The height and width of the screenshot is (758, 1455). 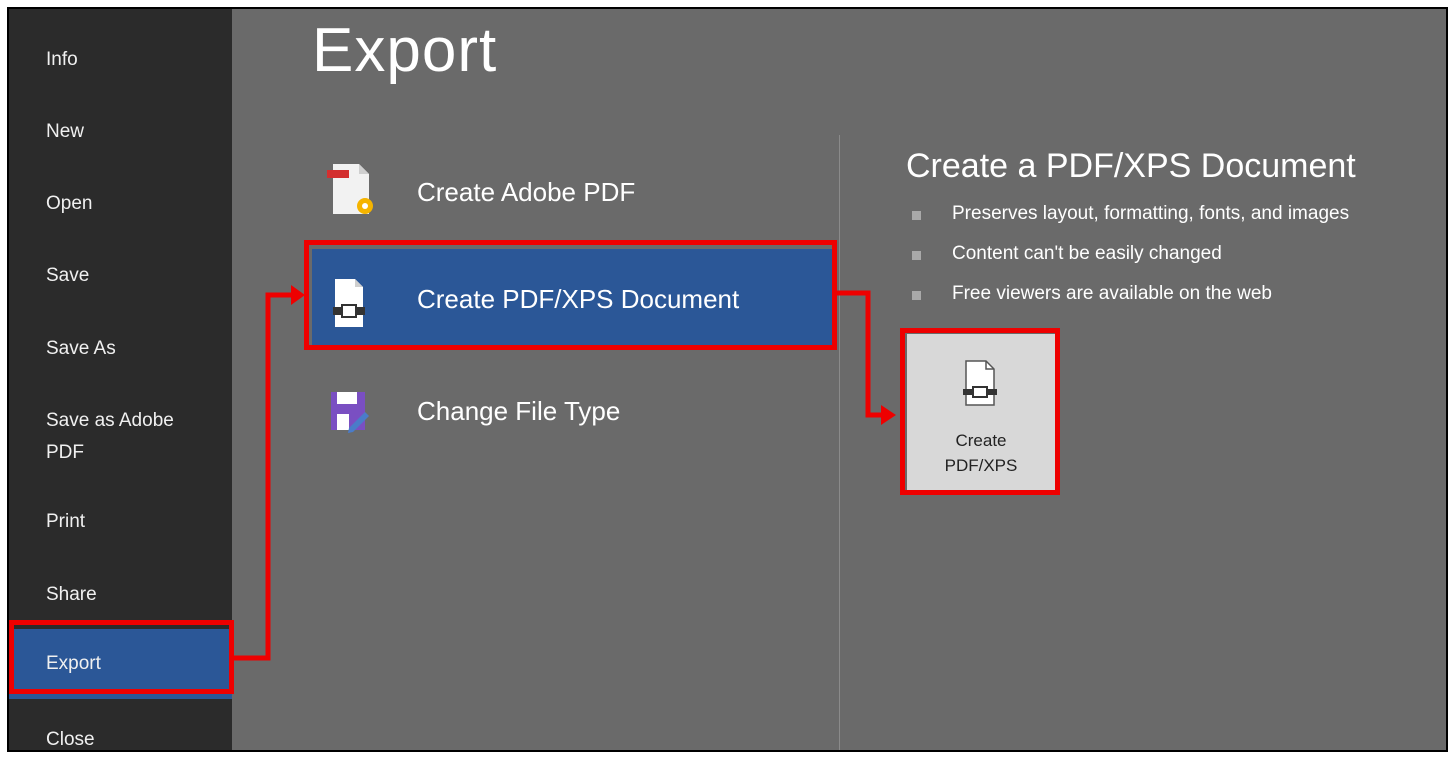 What do you see at coordinates (839, 442) in the screenshot?
I see `pane-divider` at bounding box center [839, 442].